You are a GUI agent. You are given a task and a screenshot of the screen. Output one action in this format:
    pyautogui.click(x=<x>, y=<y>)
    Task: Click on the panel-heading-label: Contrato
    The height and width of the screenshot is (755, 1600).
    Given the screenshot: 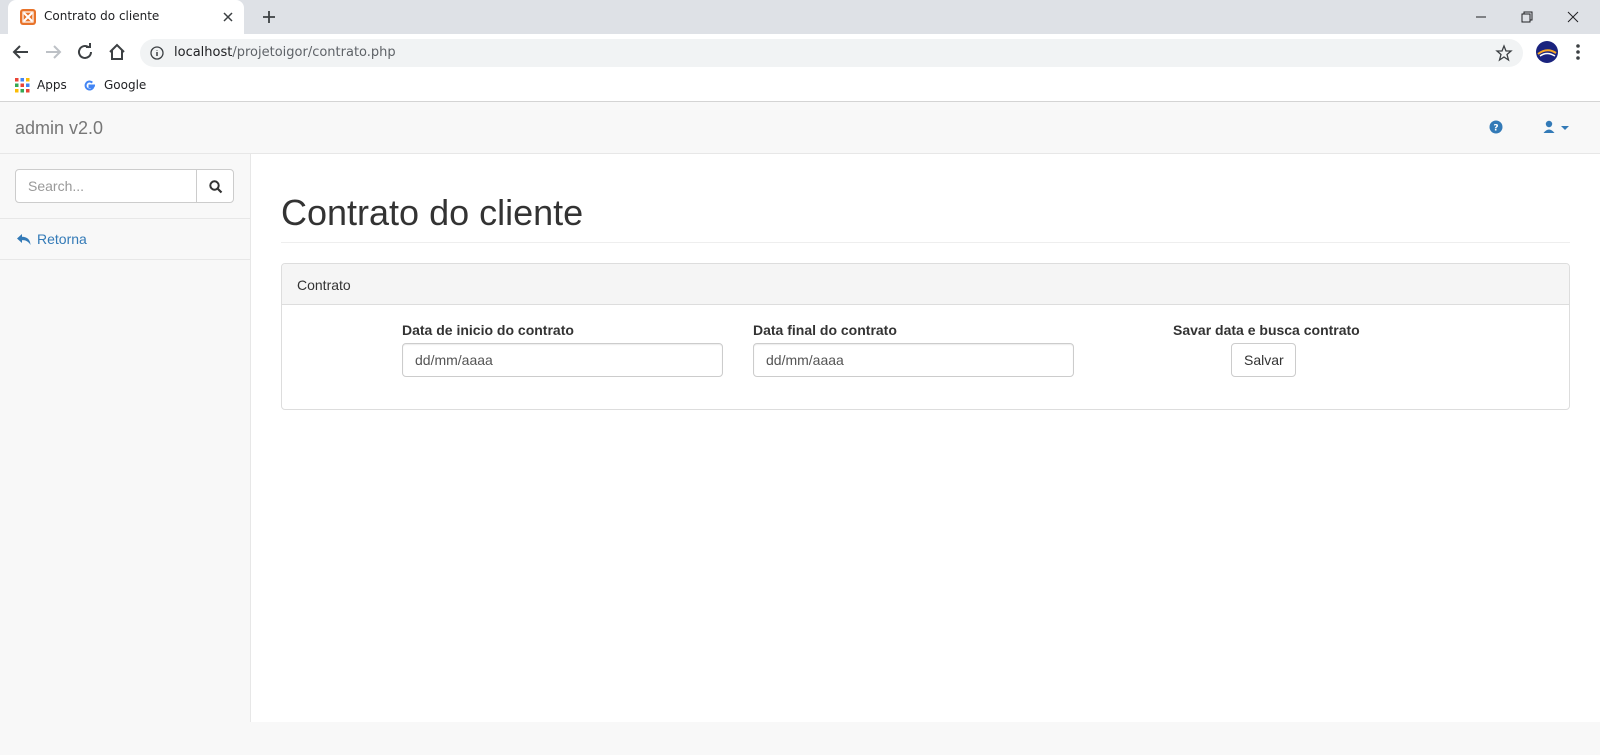 What is the action you would take?
    pyautogui.click(x=324, y=285)
    